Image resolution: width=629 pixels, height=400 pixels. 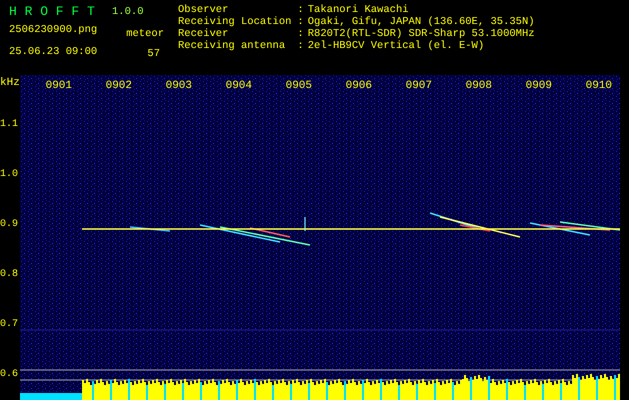 I want to click on time-label: 0904, so click(x=239, y=86).